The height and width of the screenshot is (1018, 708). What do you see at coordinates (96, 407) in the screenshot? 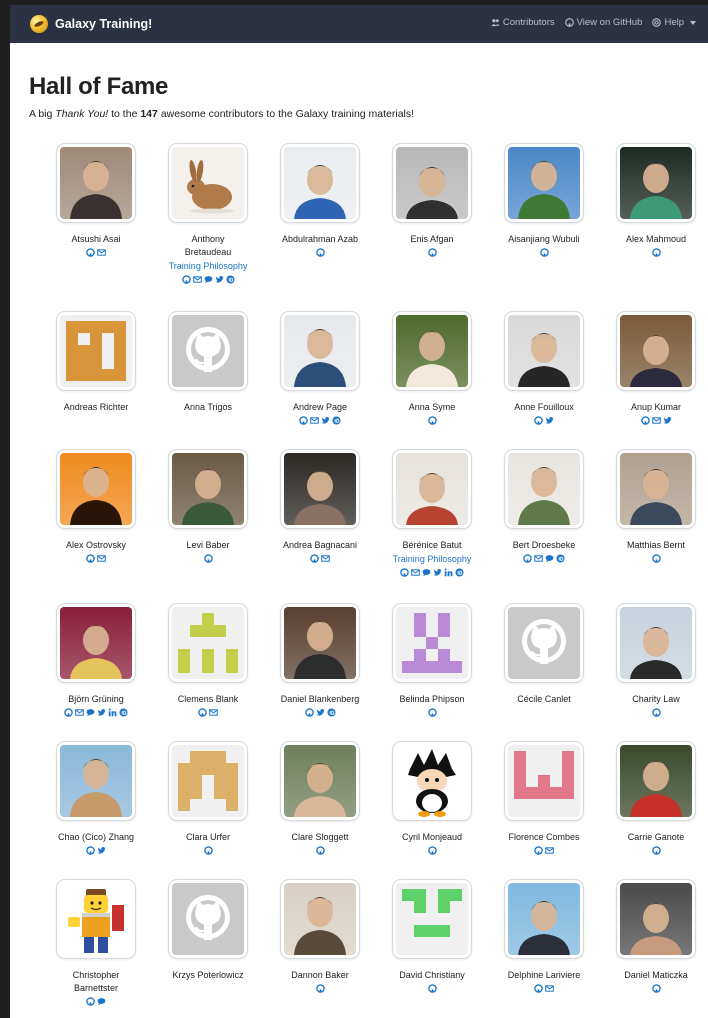
I see `contributor-name: Andreas Richter` at bounding box center [96, 407].